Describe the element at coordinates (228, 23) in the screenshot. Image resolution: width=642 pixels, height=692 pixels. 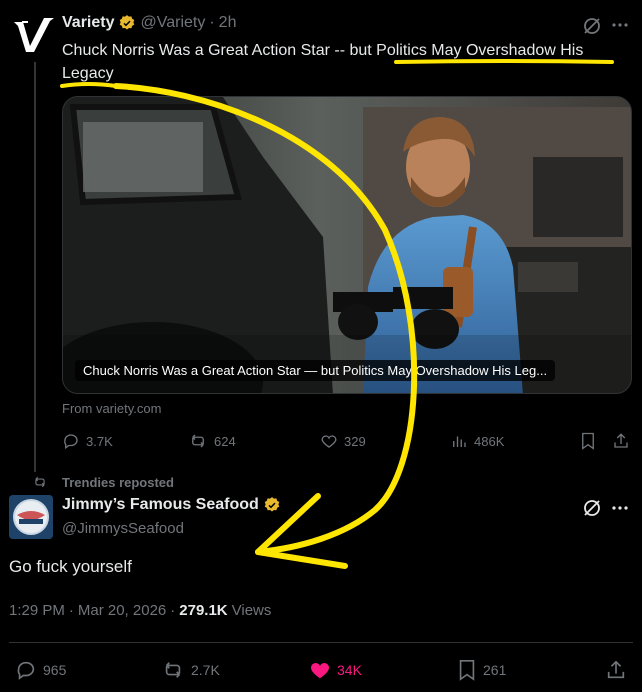
I see `tweet-time: 2h` at that location.